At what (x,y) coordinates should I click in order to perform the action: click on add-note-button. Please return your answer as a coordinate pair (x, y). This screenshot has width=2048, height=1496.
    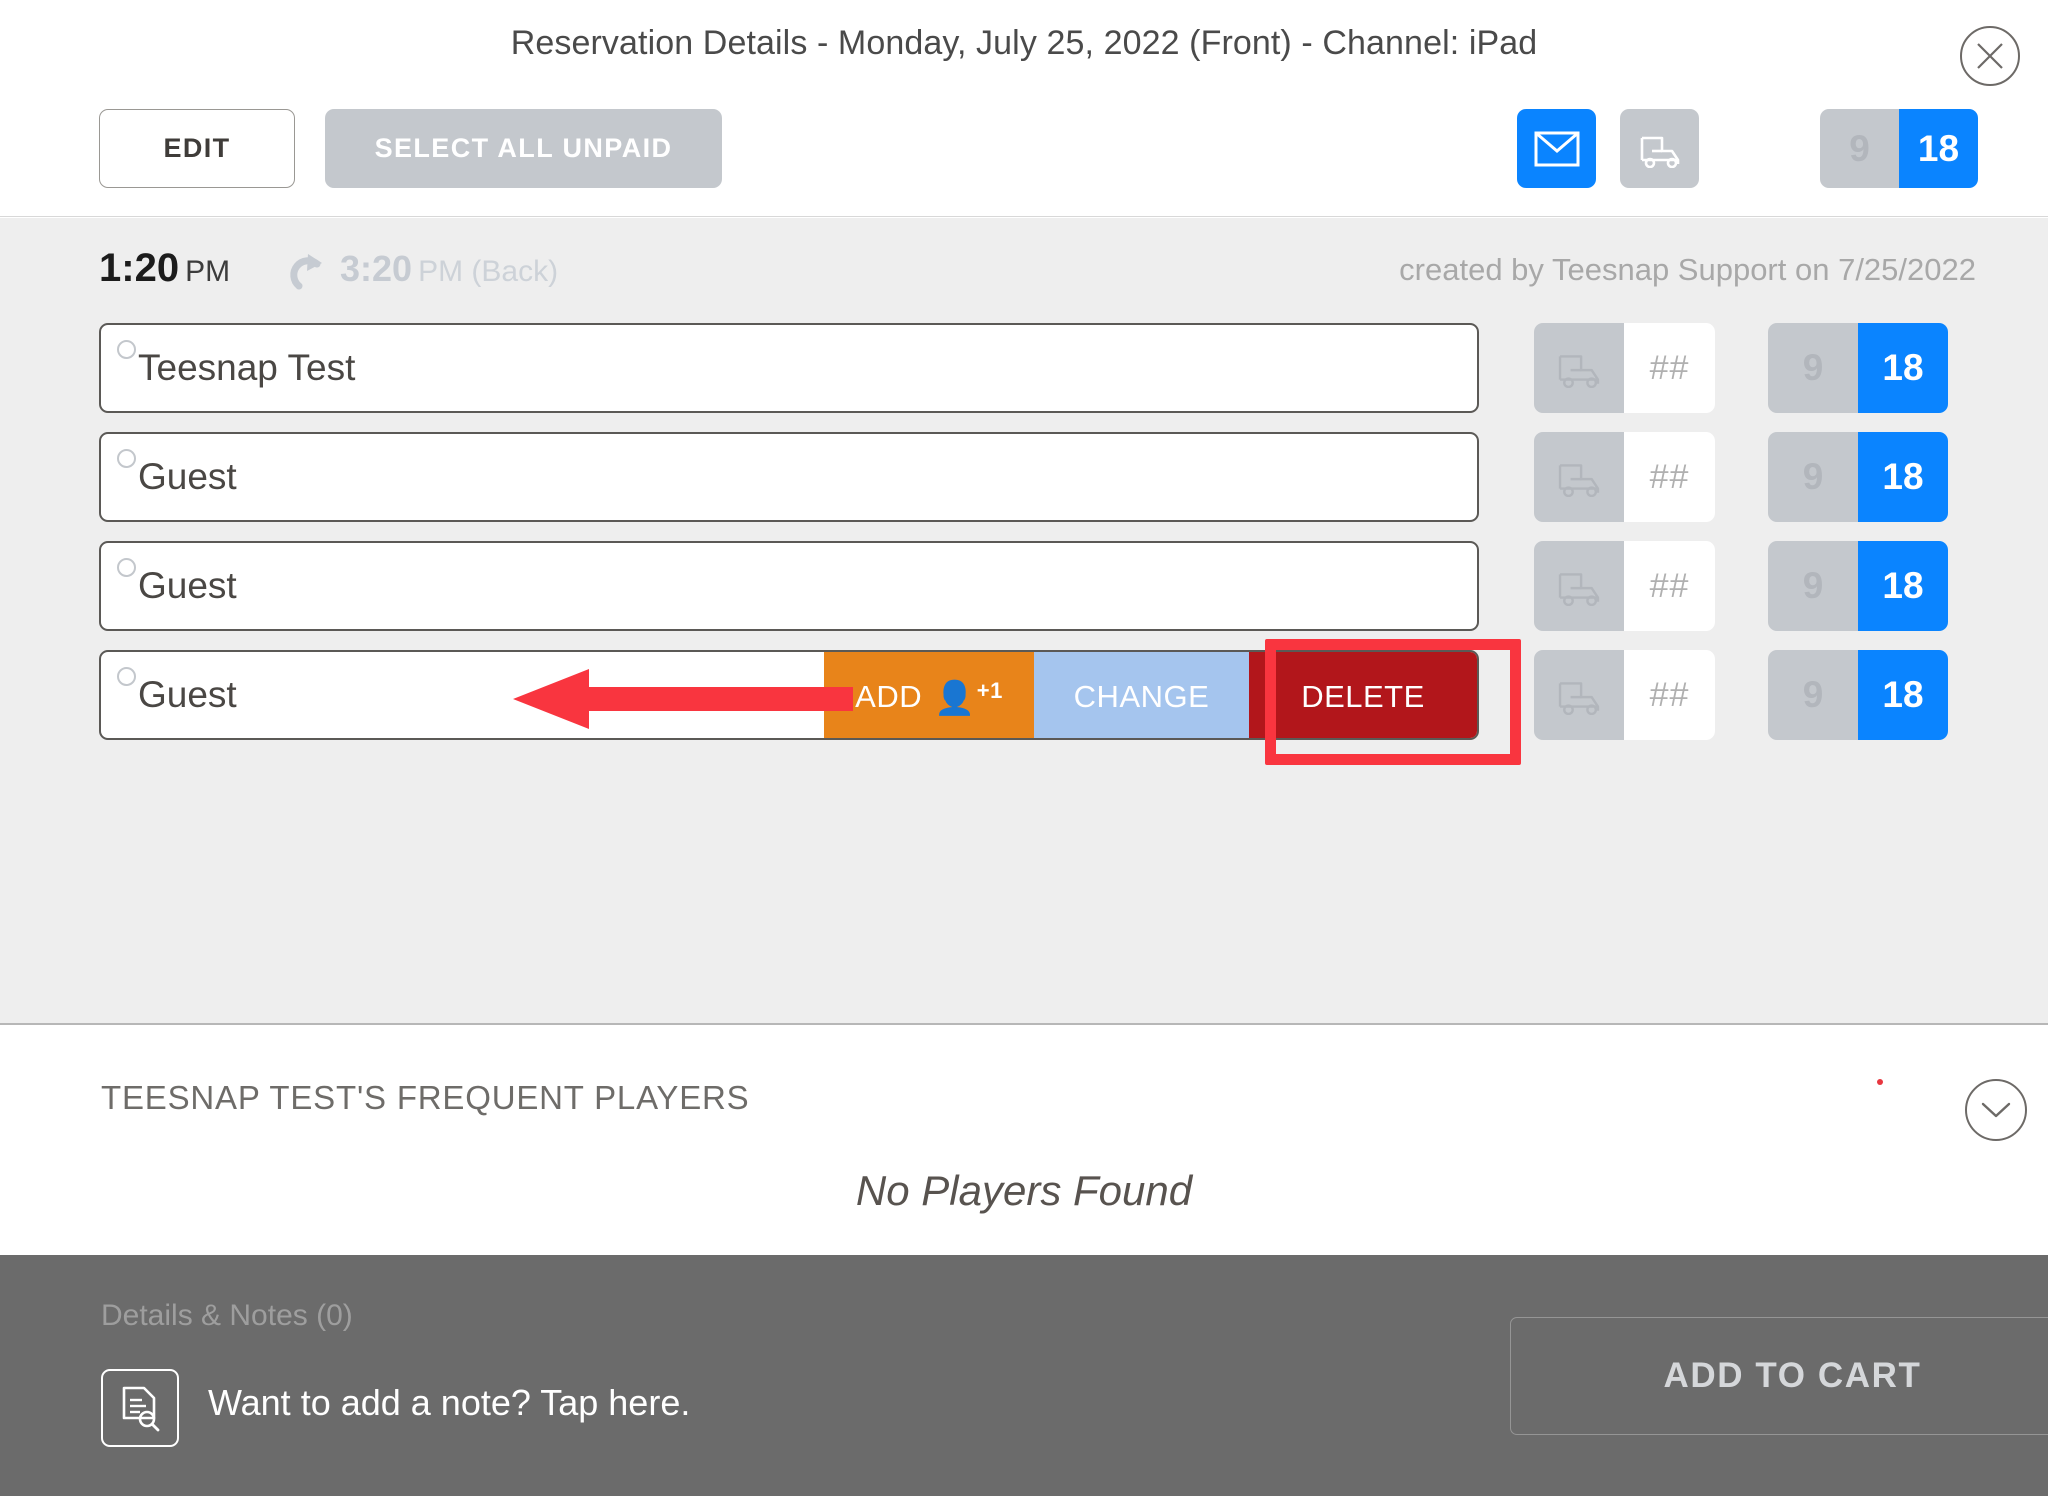
    Looking at the image, I should click on (140, 1408).